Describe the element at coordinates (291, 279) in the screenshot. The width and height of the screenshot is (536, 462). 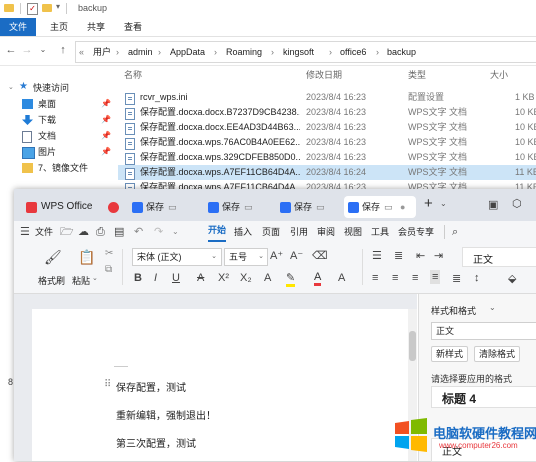
I see `highlight-icon: ✎` at that location.